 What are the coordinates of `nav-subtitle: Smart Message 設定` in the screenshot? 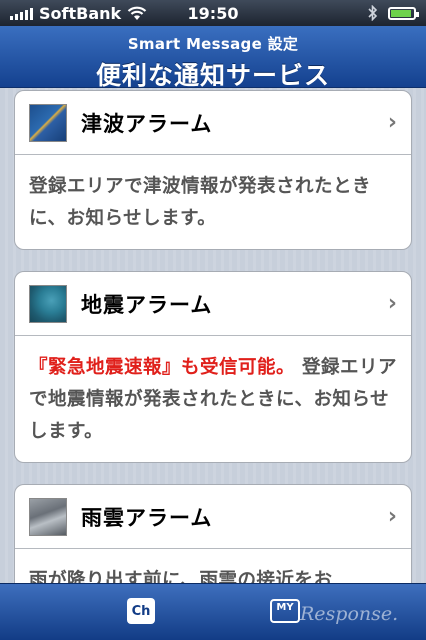 It's located at (213, 44).